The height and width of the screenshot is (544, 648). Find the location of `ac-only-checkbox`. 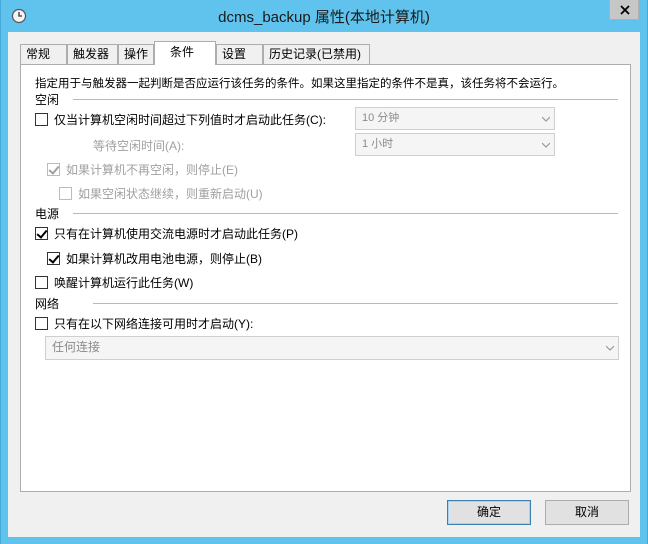

ac-only-checkbox is located at coordinates (41, 233).